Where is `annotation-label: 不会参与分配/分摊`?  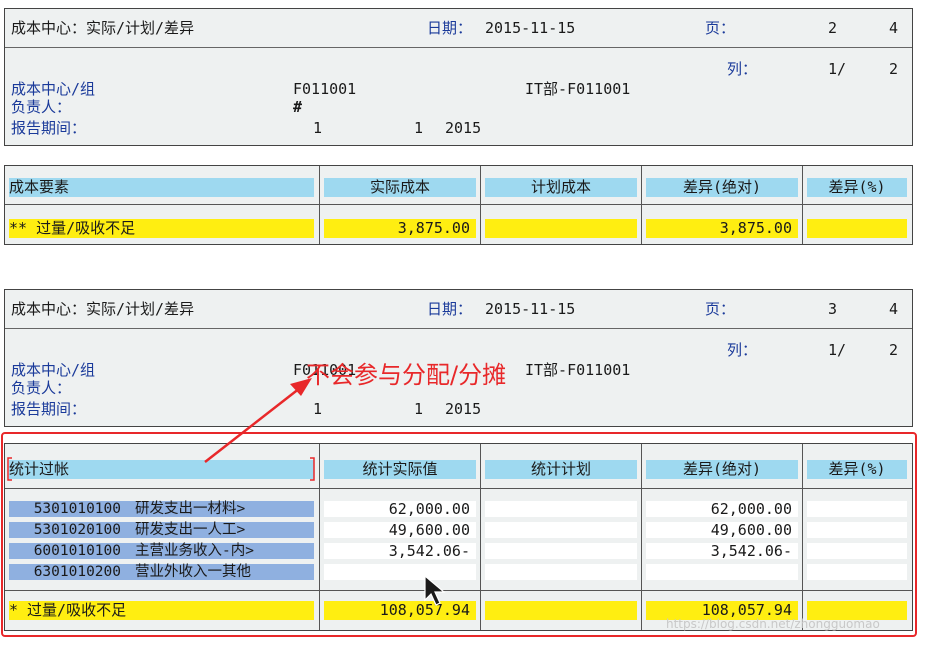
annotation-label: 不会参与分配/分摊 is located at coordinates (406, 375).